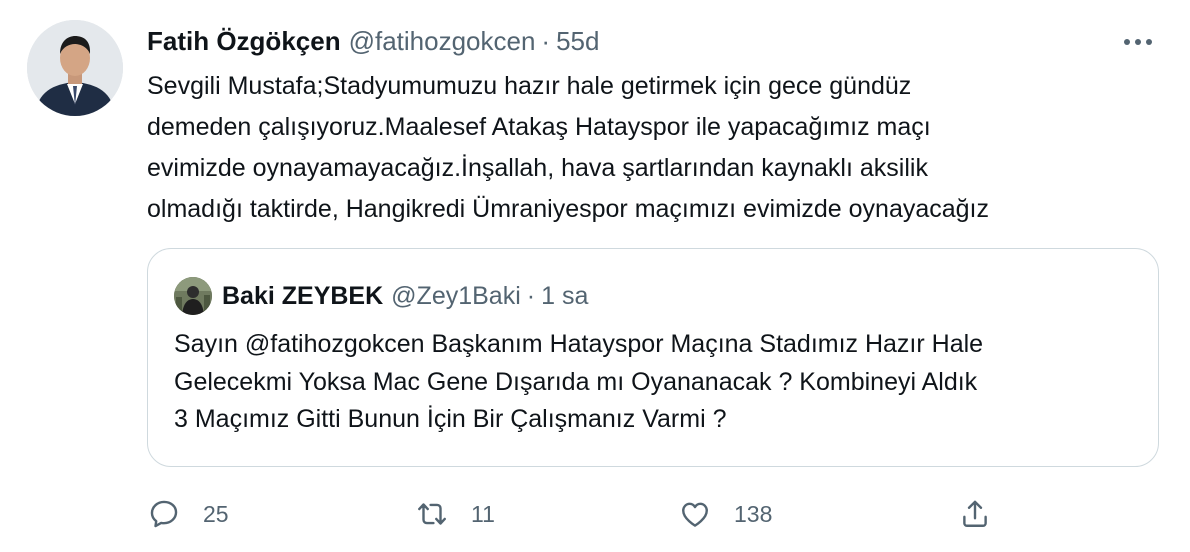 The height and width of the screenshot is (552, 1190). I want to click on quoted-author-name: Baki ZEYBEK, so click(303, 295).